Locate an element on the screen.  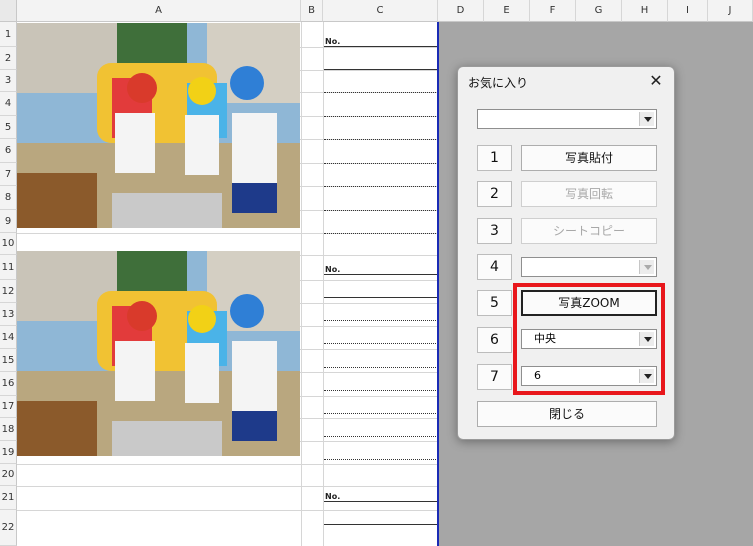
row-header: 11 is located at coordinates (8, 267).